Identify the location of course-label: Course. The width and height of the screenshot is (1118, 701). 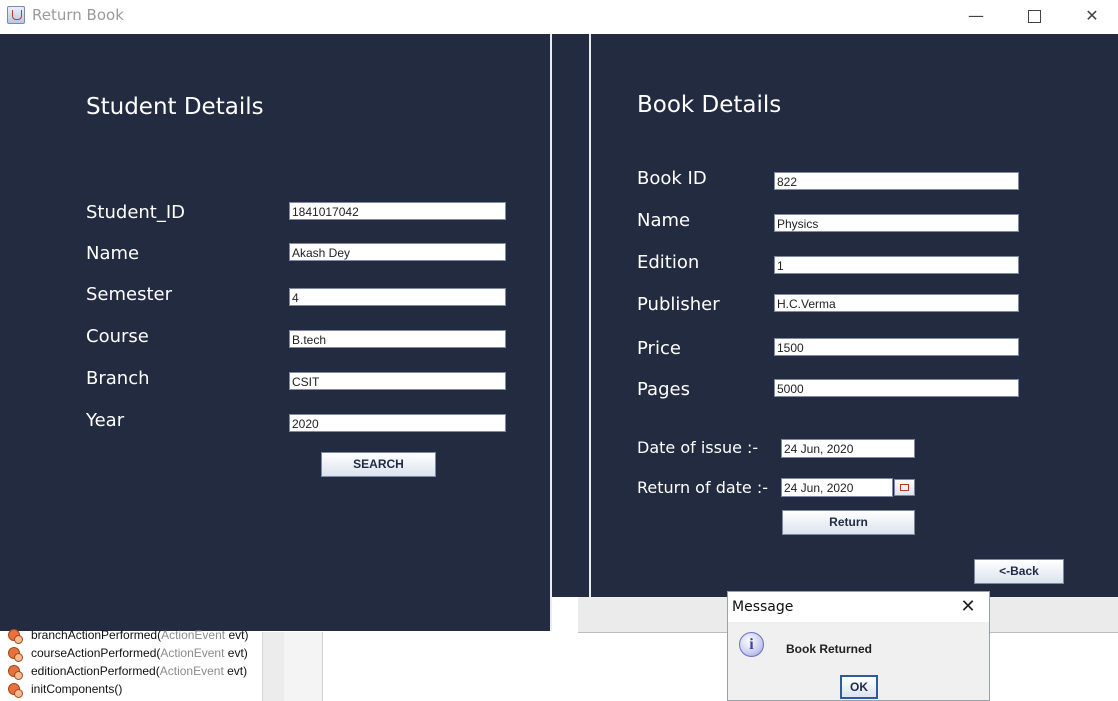
(117, 336).